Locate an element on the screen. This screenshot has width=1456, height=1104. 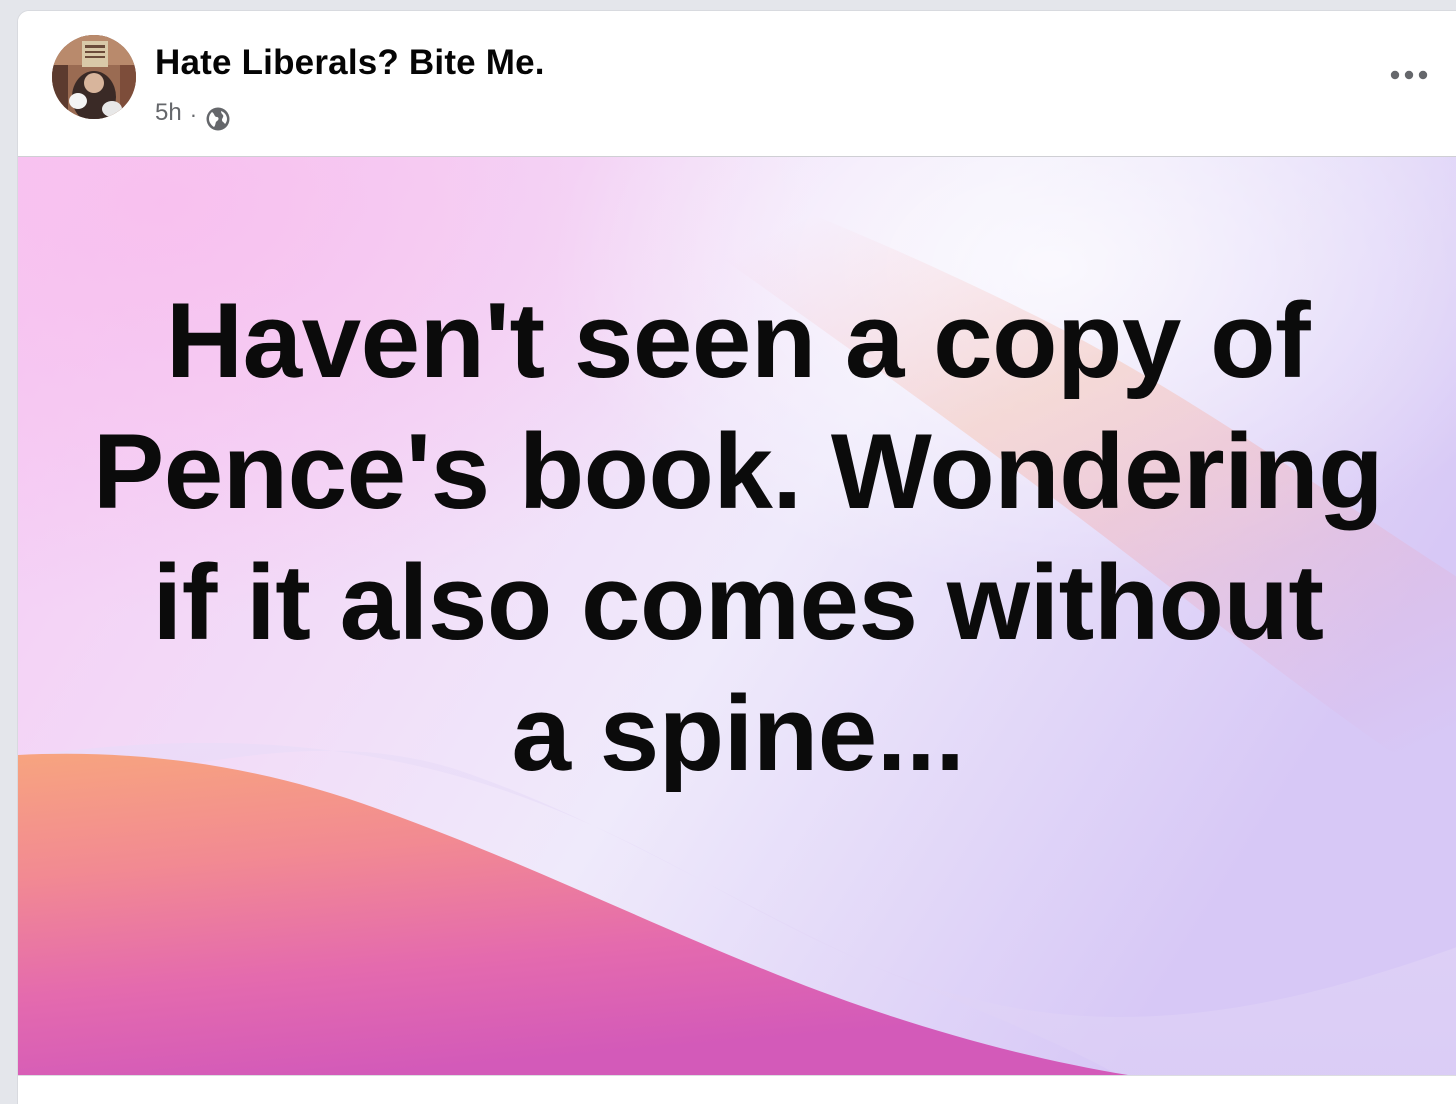
post-header: Hate Liberals? Bite Me. 5h · is located at coordinates (737, 83).